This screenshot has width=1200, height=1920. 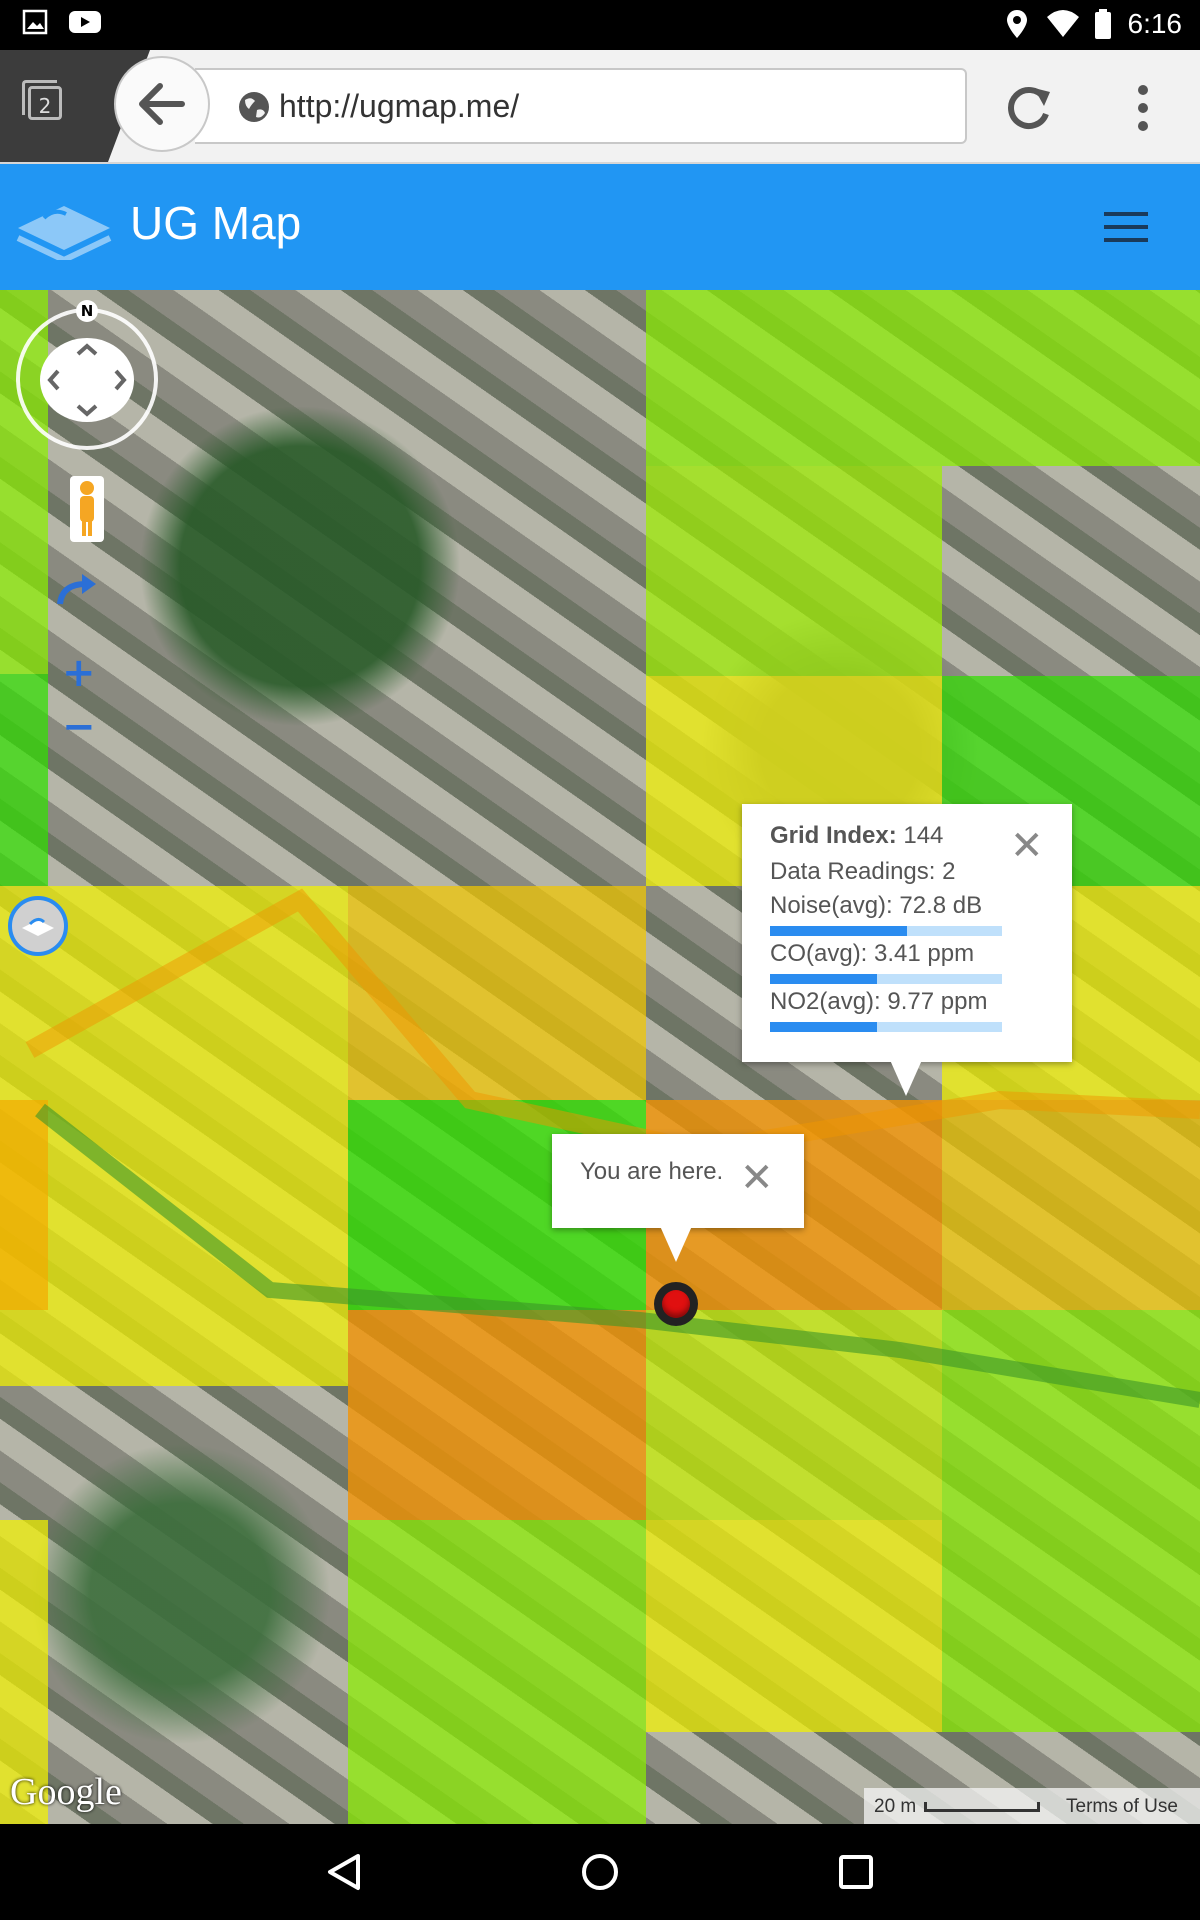 I want to click on no2-bar-fill, so click(x=823, y=1027).